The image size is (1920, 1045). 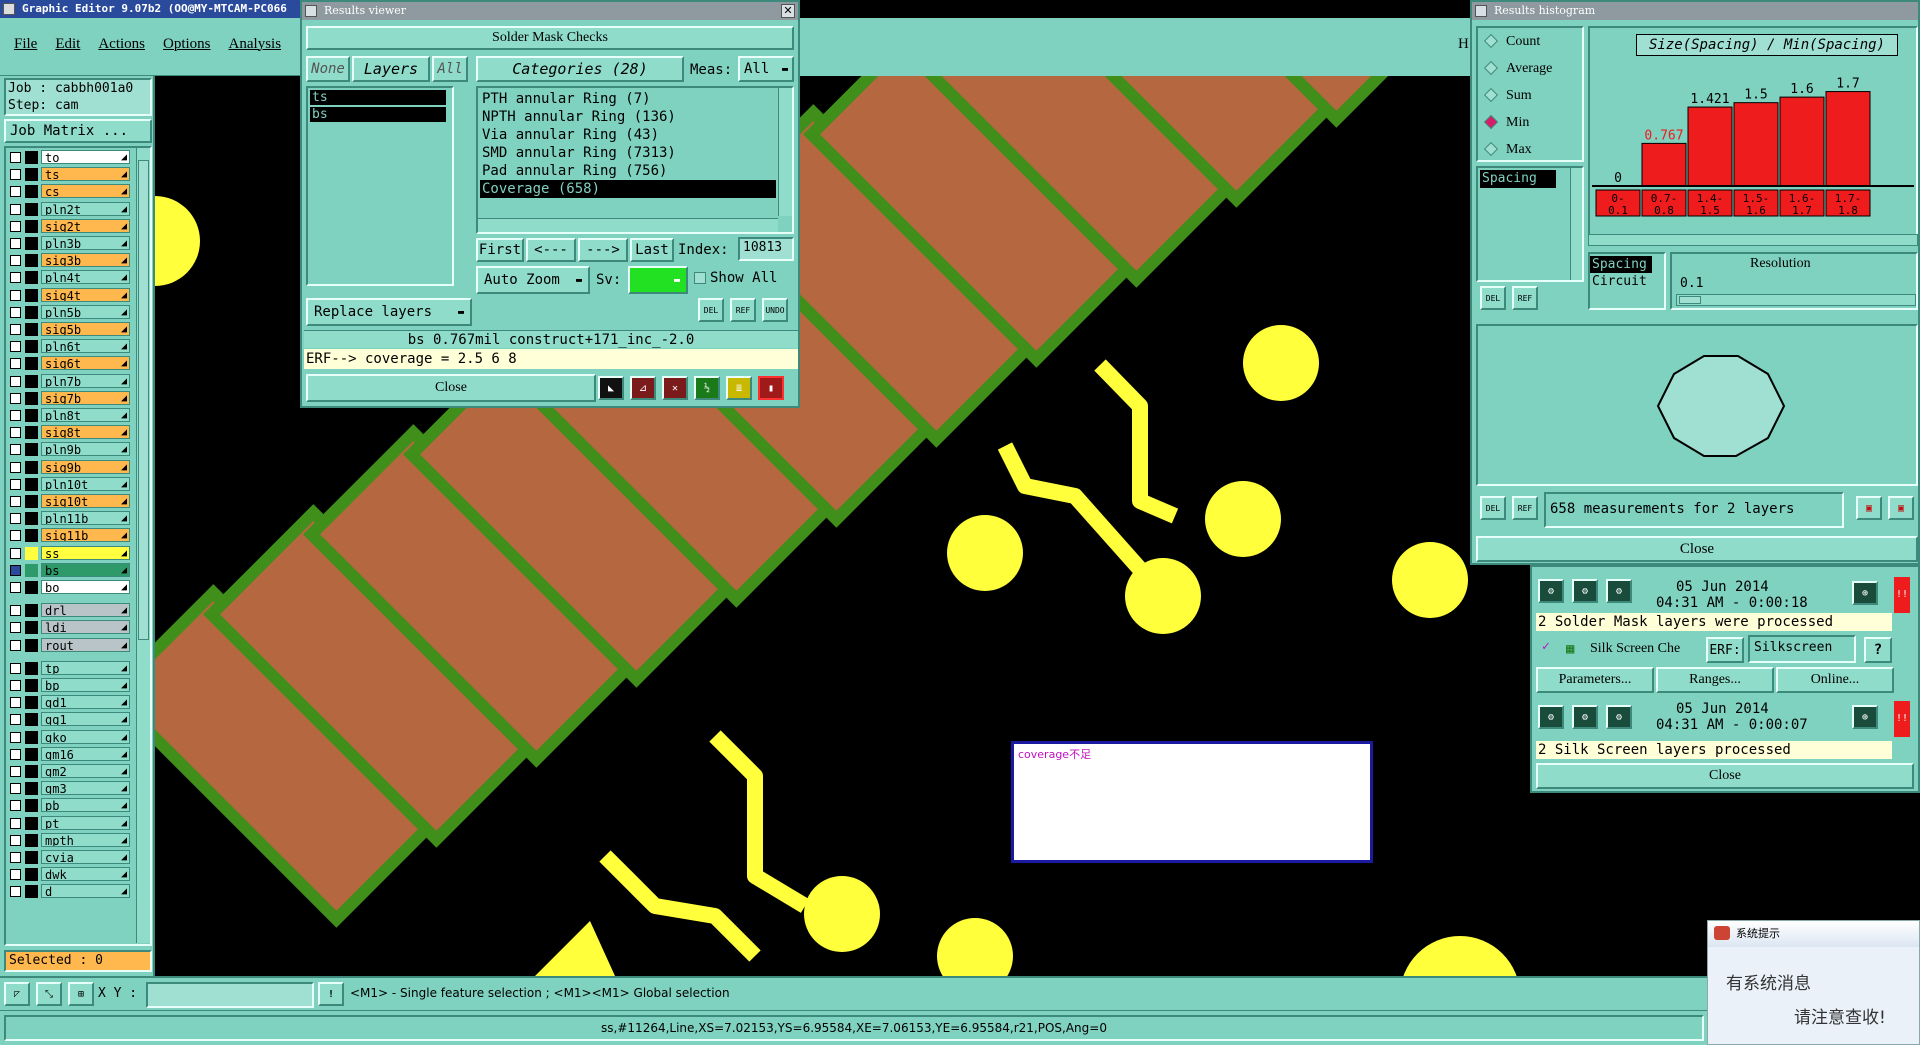 I want to click on spacing-circuit-list: Spacing Circuit, so click(x=1627, y=281).